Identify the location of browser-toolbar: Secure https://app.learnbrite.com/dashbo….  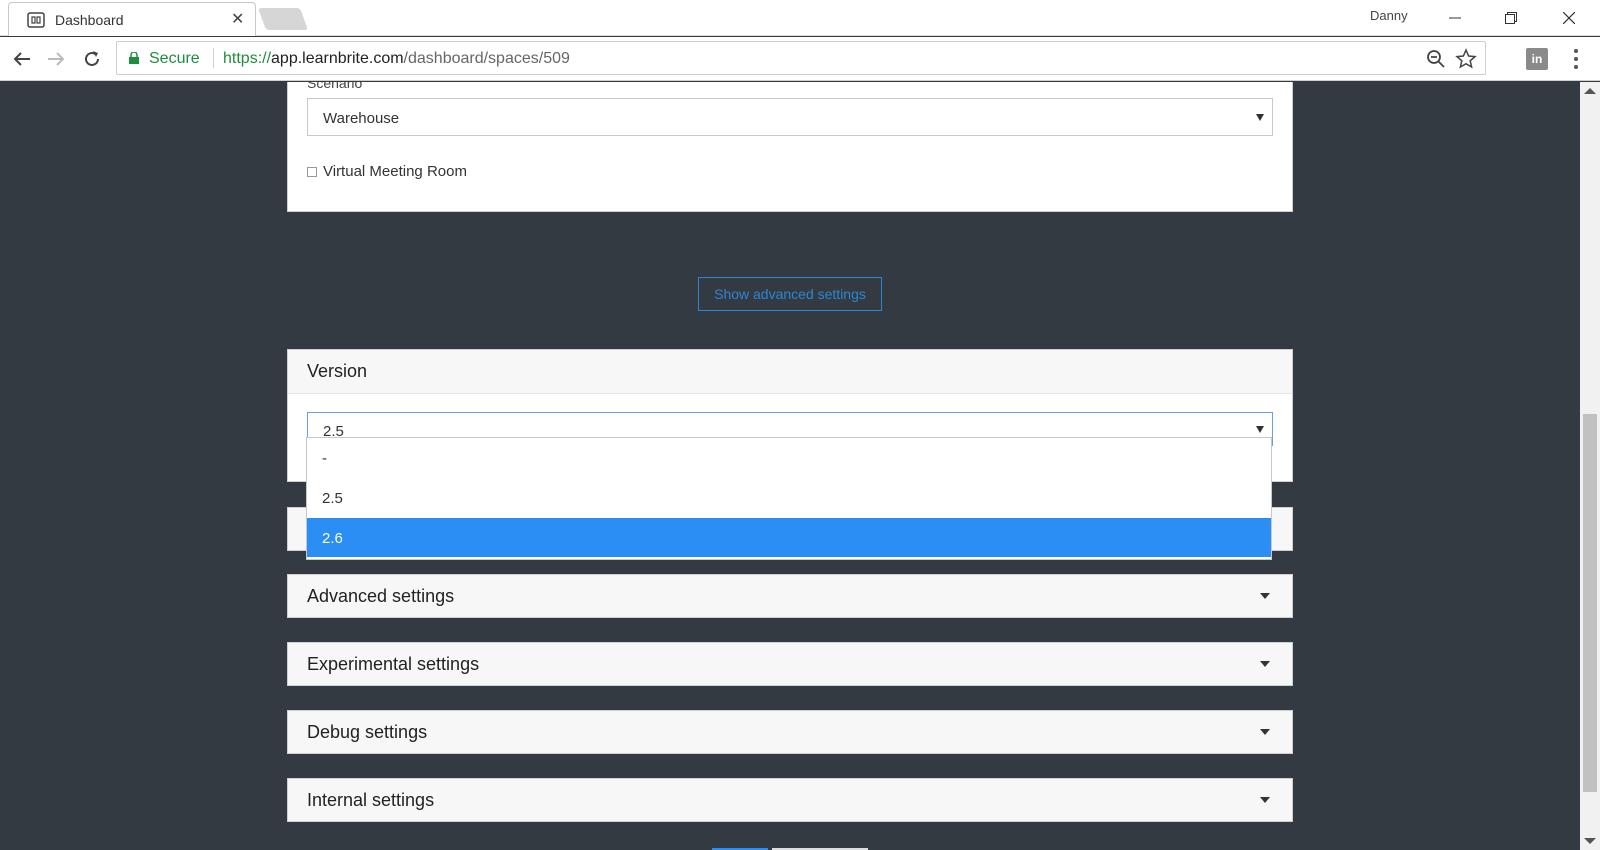
(800, 59).